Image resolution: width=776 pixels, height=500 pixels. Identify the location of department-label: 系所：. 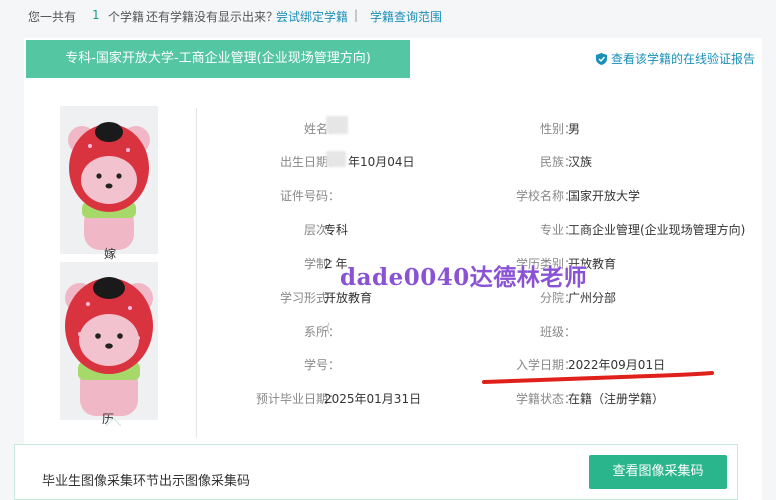
(321, 332).